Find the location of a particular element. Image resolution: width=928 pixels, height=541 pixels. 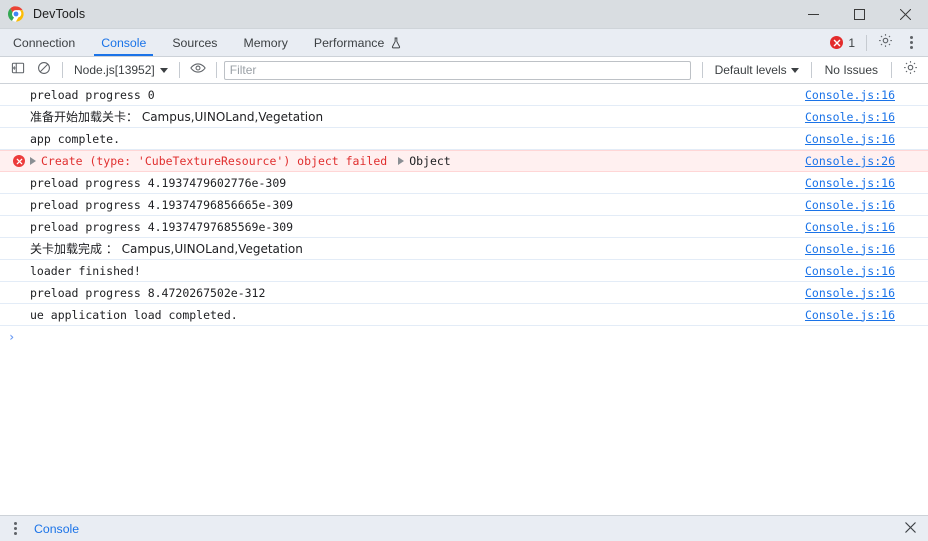

devtools-more-button is located at coordinates (911, 43).